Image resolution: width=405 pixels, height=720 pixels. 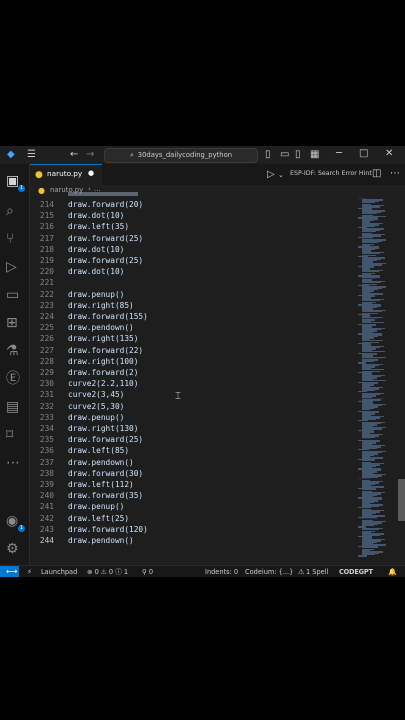 What do you see at coordinates (66, 174) in the screenshot?
I see `tab-naruto-py: ● naruto.py ●` at bounding box center [66, 174].